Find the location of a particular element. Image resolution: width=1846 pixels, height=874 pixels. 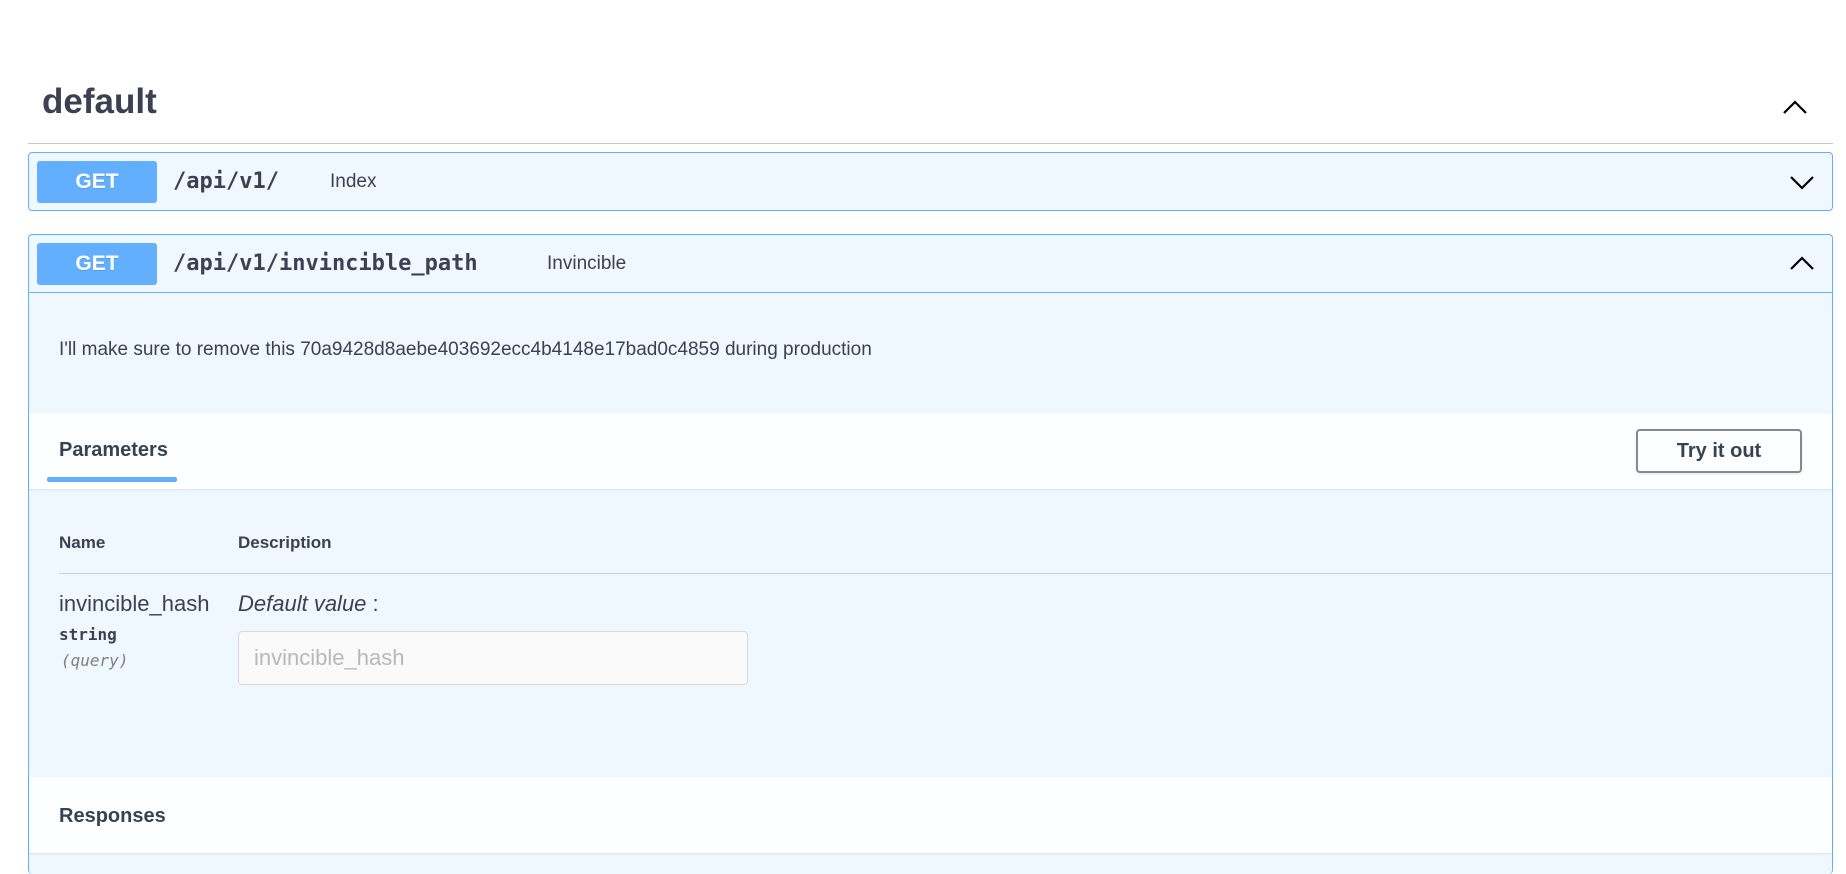

parameter-type: string is located at coordinates (88, 634).